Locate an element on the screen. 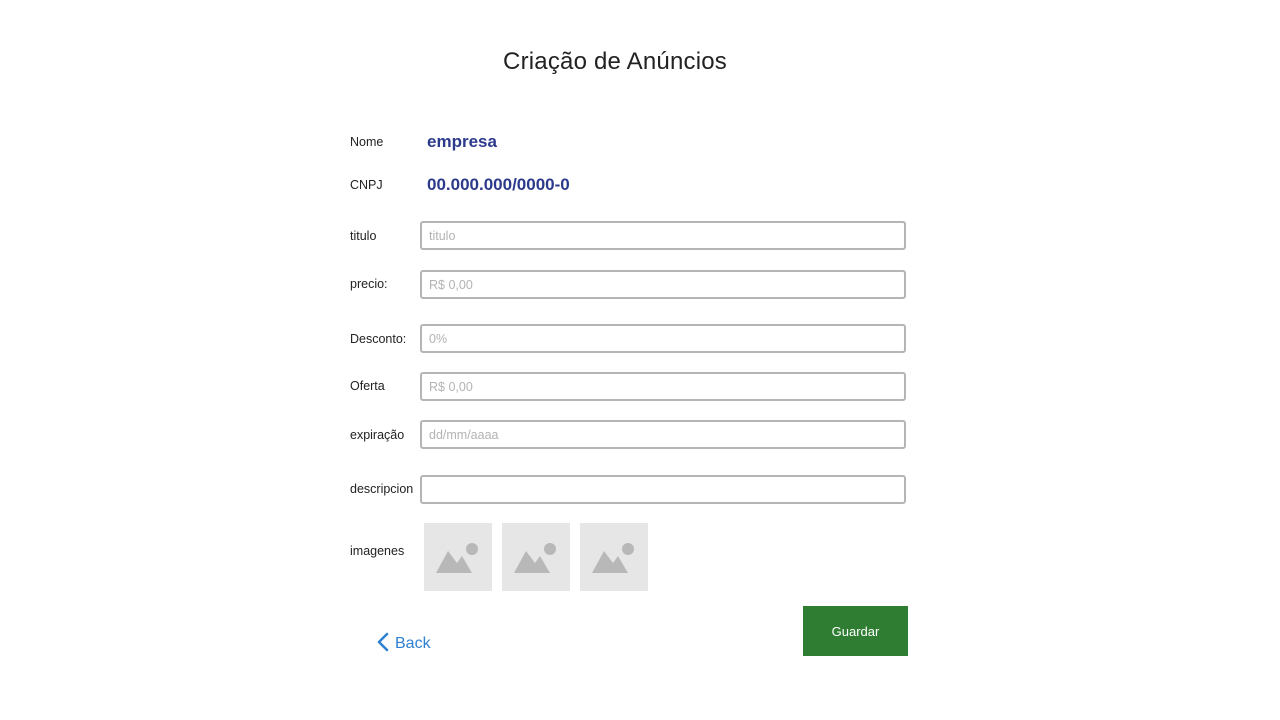 This screenshot has width=1280, height=720. oferta-label: Oferta is located at coordinates (367, 386).